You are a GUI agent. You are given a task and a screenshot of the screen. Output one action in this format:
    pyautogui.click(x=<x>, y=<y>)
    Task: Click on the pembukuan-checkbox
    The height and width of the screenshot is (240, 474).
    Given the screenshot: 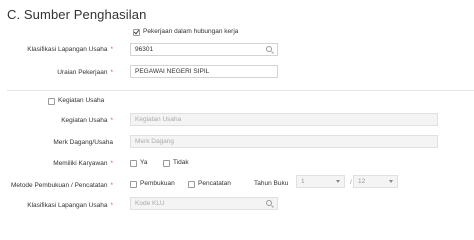 What is the action you would take?
    pyautogui.click(x=133, y=184)
    